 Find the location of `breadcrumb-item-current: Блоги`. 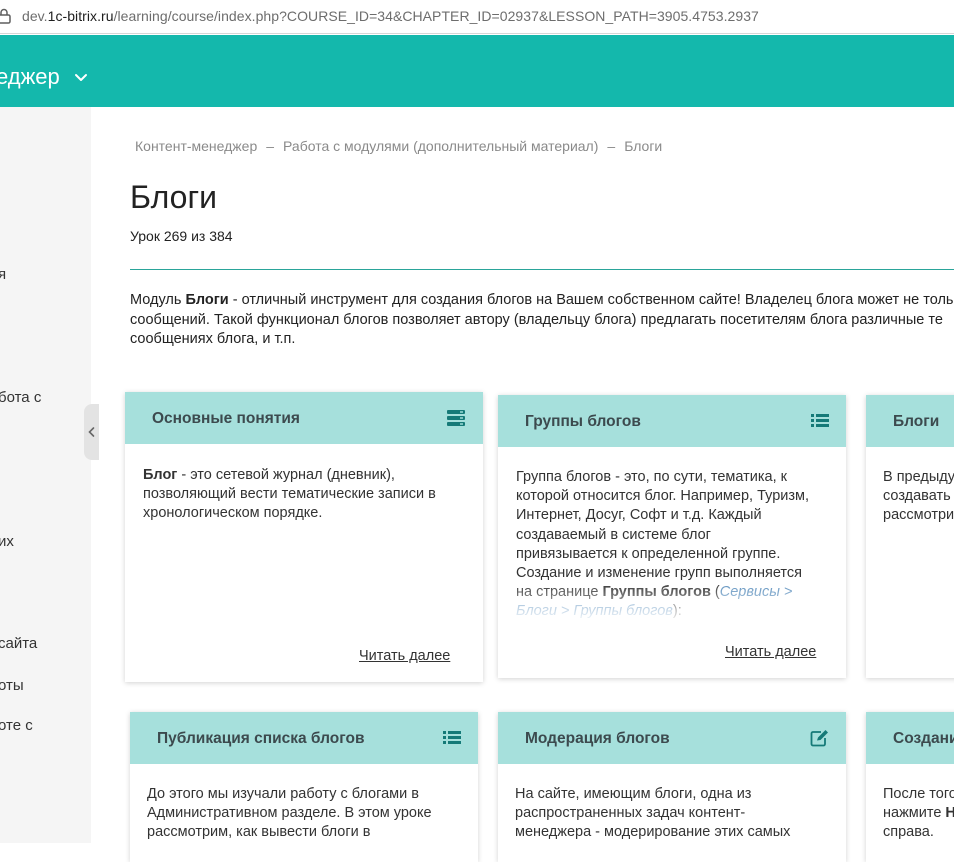

breadcrumb-item-current: Блоги is located at coordinates (643, 146).